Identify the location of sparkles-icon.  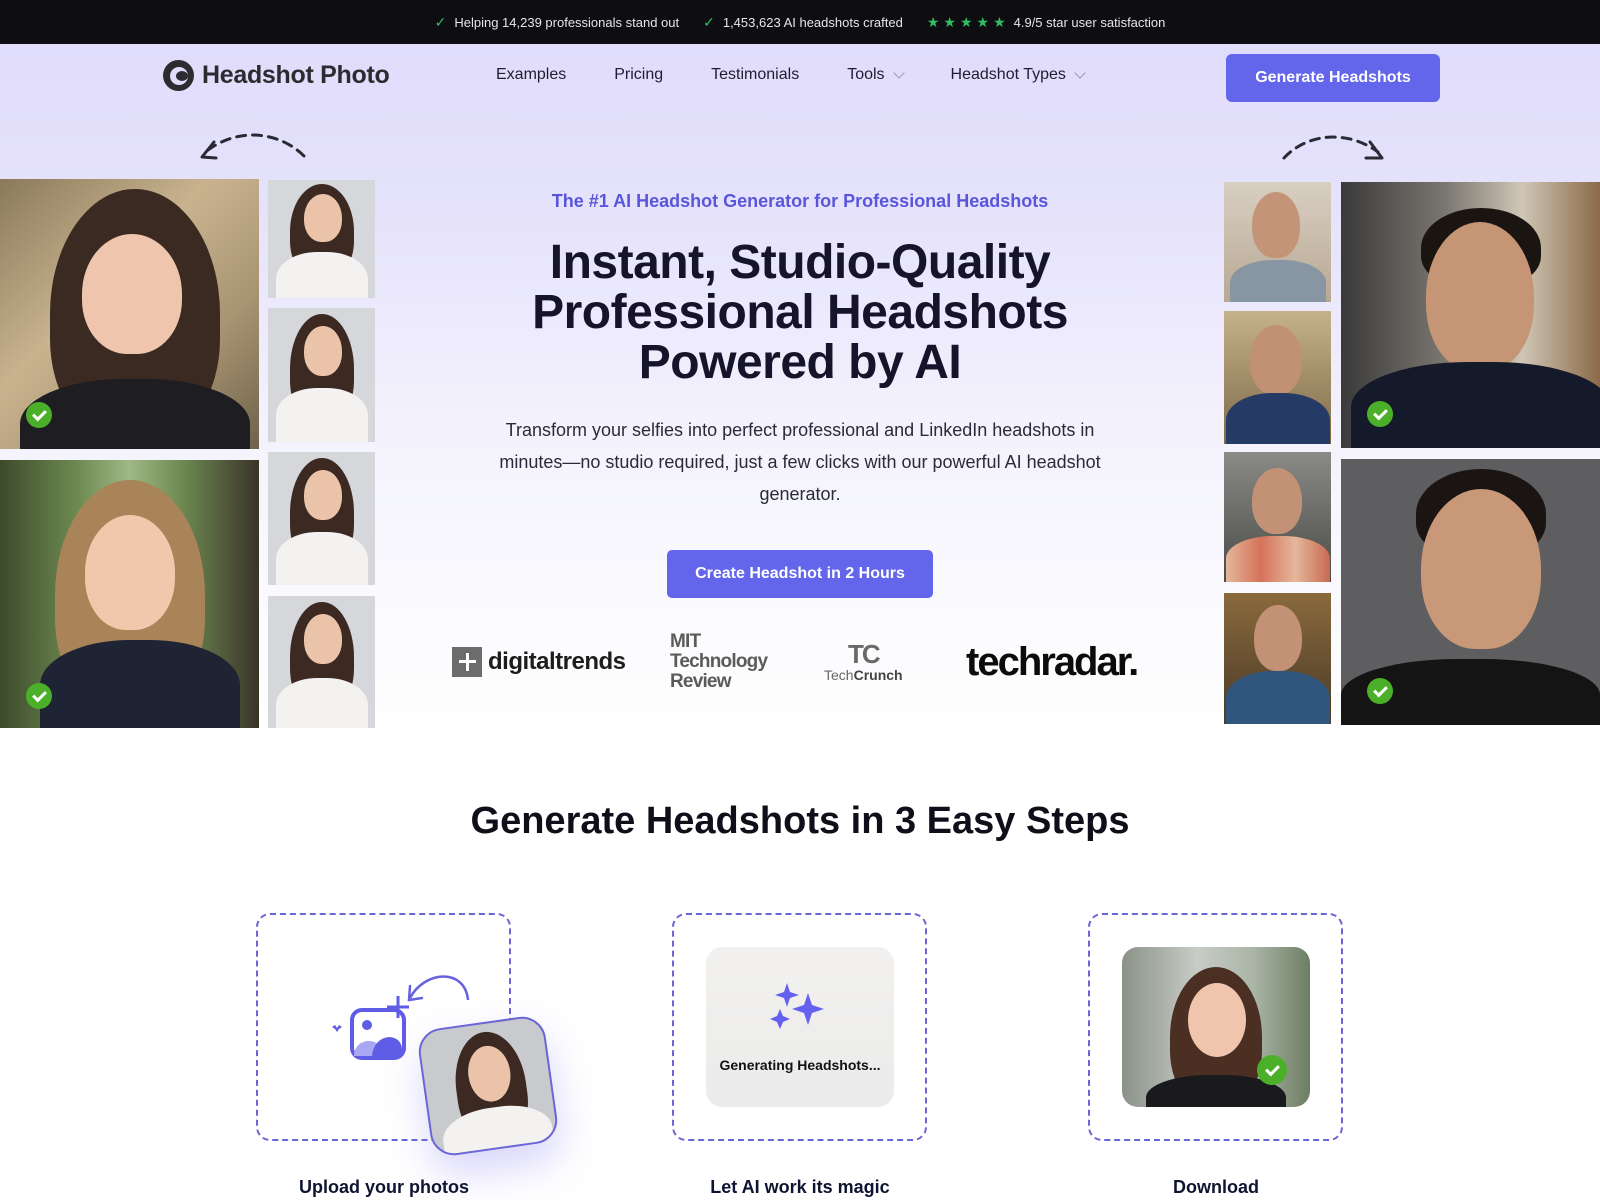
(797, 1006).